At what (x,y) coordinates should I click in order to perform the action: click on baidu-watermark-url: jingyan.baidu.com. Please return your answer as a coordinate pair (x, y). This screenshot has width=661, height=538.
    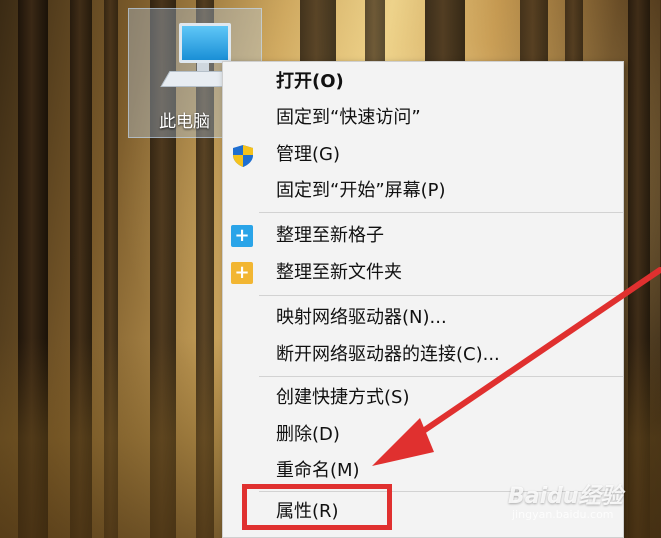
    Looking at the image, I should click on (563, 514).